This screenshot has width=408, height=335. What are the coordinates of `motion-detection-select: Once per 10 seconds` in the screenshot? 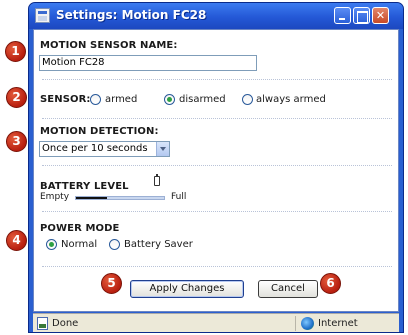 It's located at (104, 149).